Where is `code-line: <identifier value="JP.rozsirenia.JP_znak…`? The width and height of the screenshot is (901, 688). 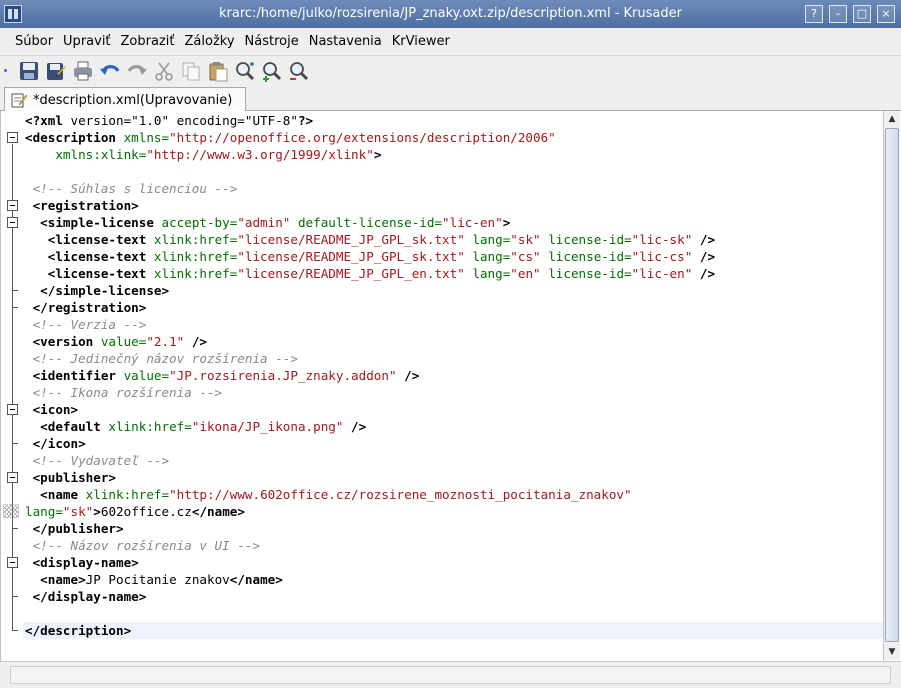 code-line: <identifier value="JP.rozsirenia.JP_znak… is located at coordinates (453, 375).